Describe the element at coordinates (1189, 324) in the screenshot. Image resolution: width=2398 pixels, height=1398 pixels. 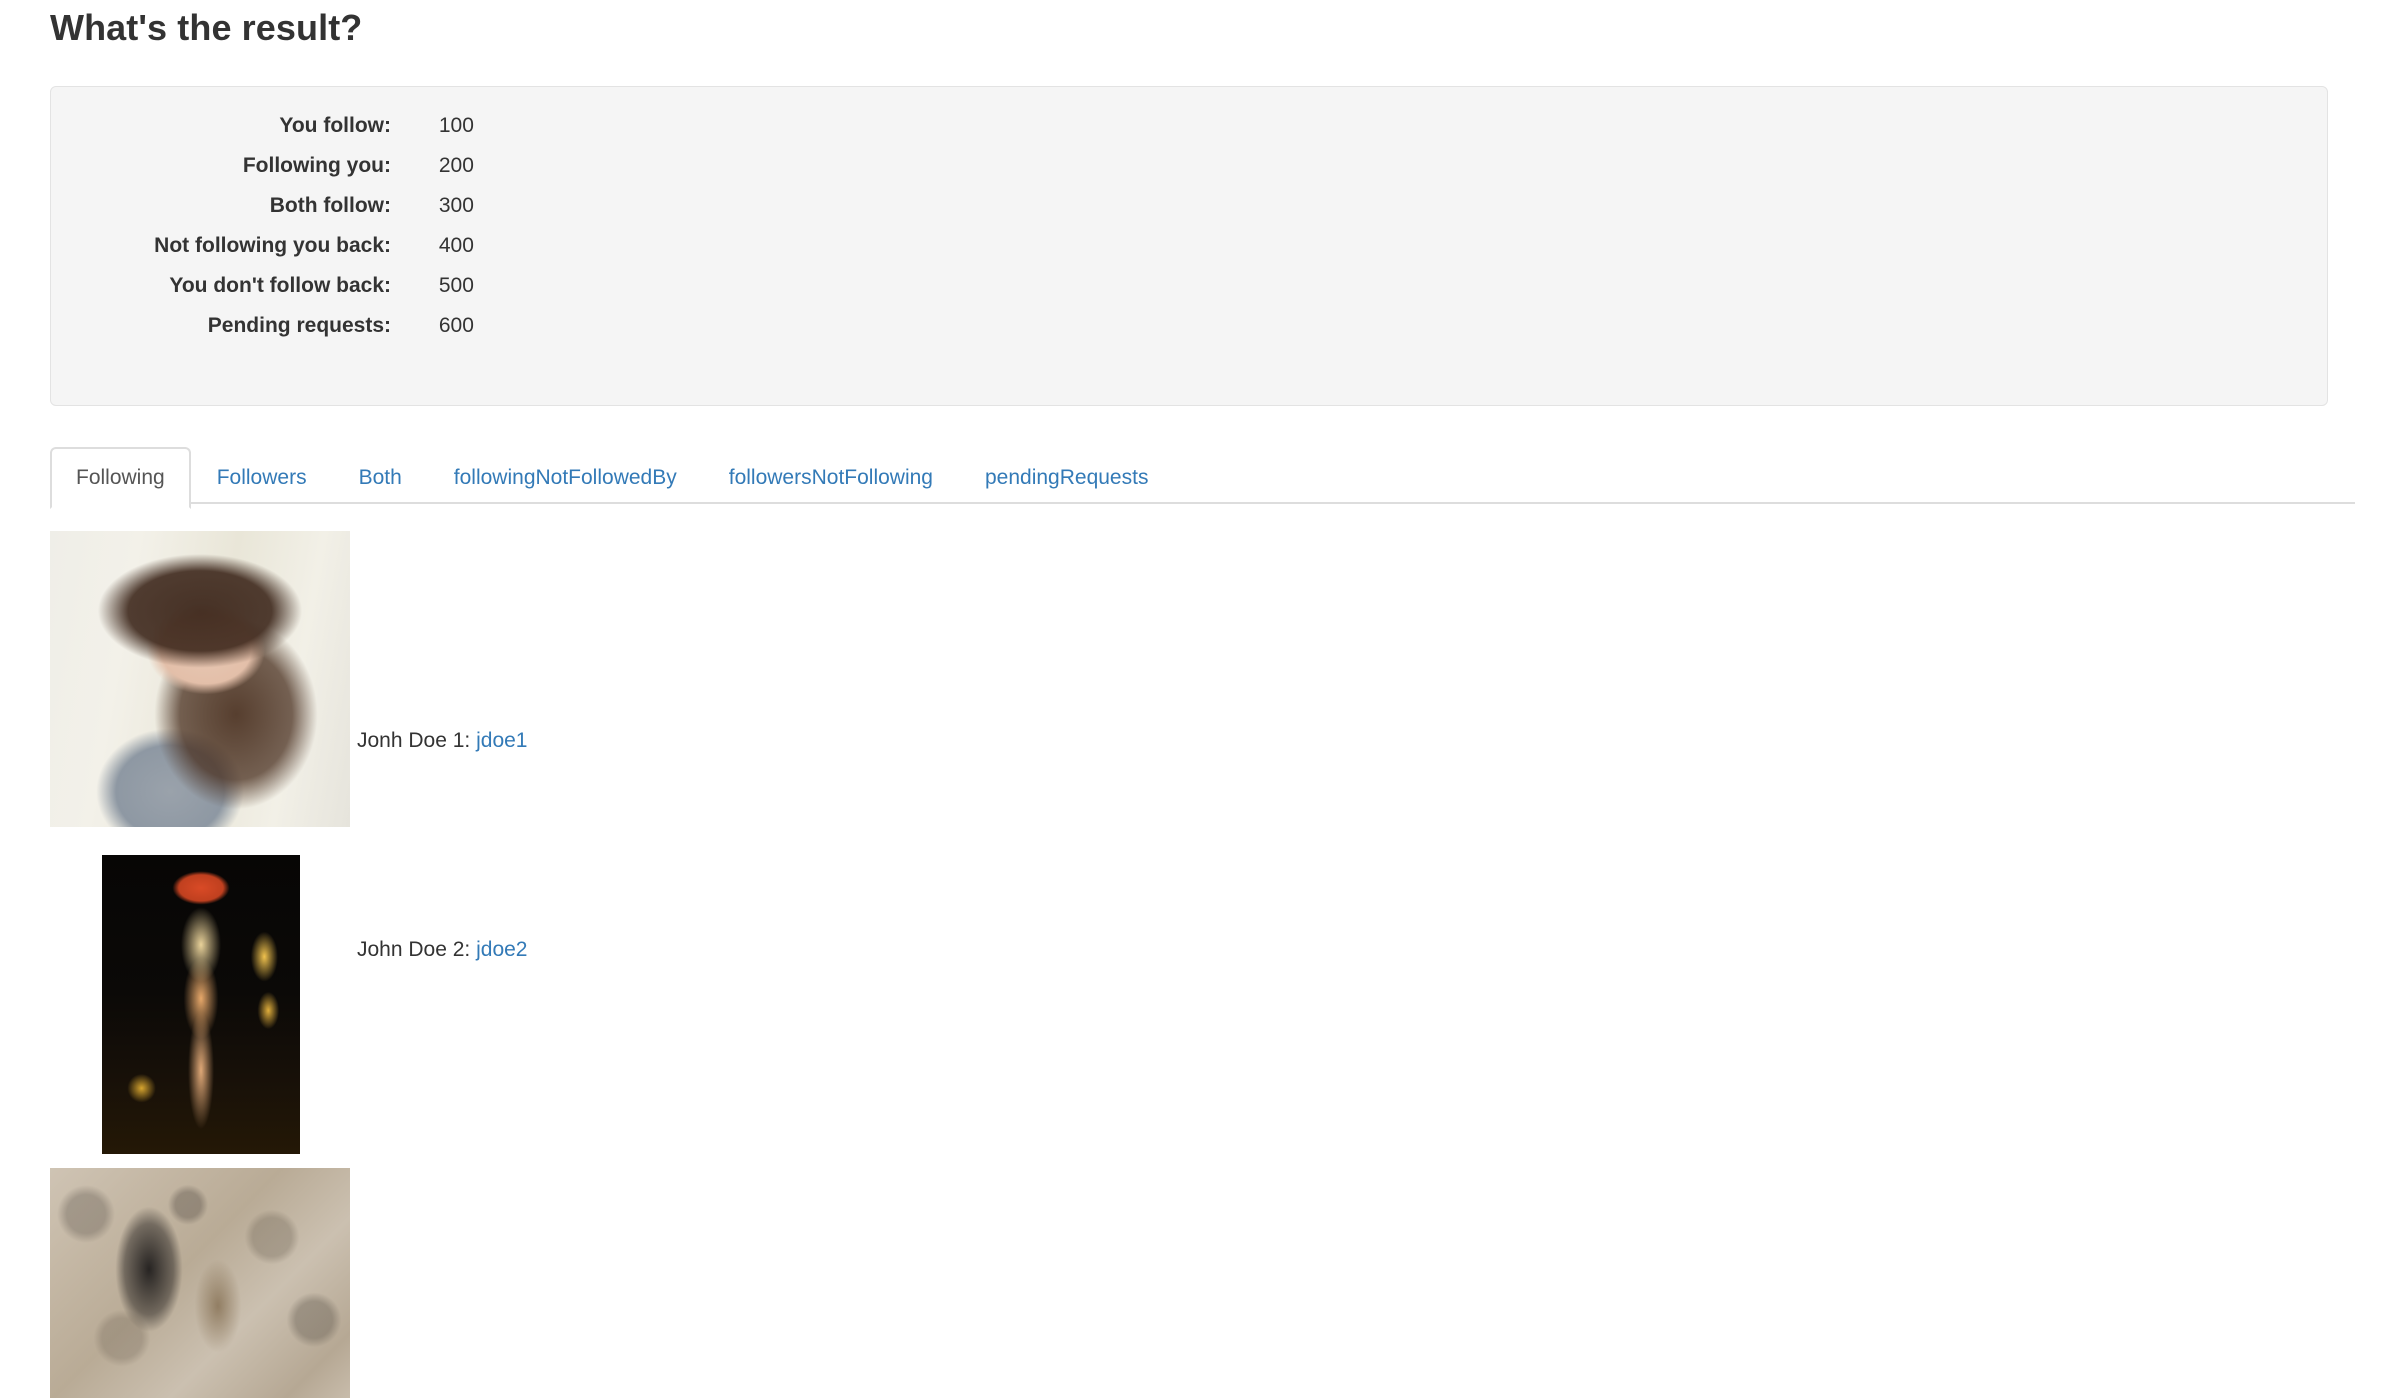
I see `stats-row: Pending requests: 600` at that location.